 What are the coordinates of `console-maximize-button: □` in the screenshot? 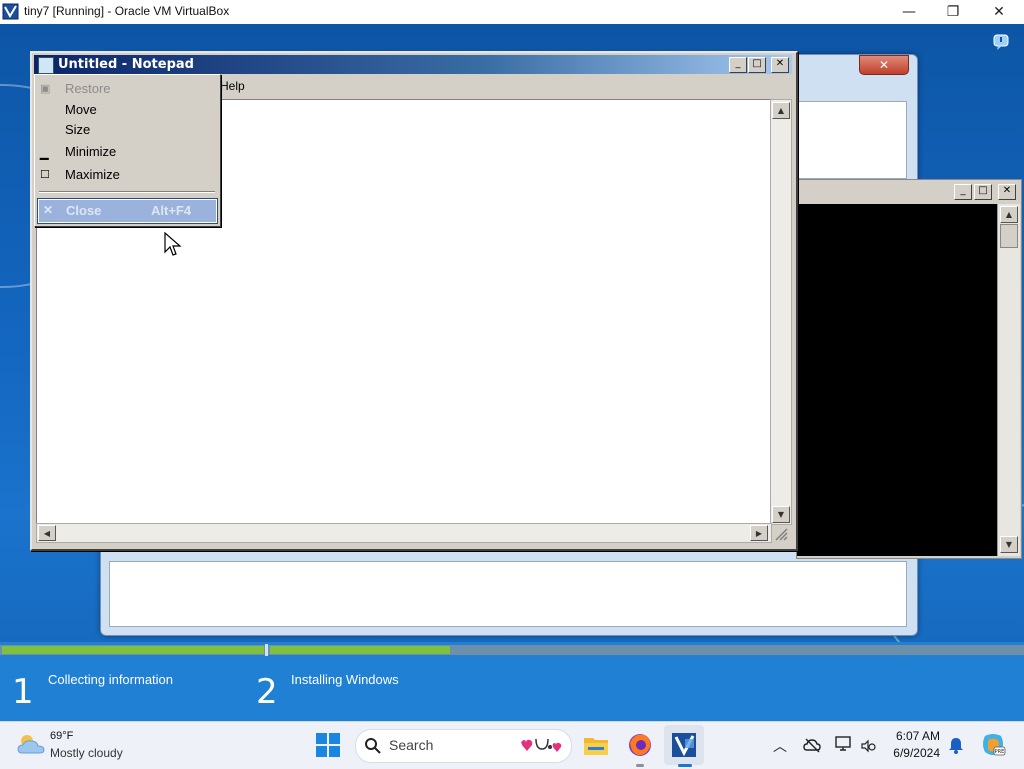 It's located at (983, 192).